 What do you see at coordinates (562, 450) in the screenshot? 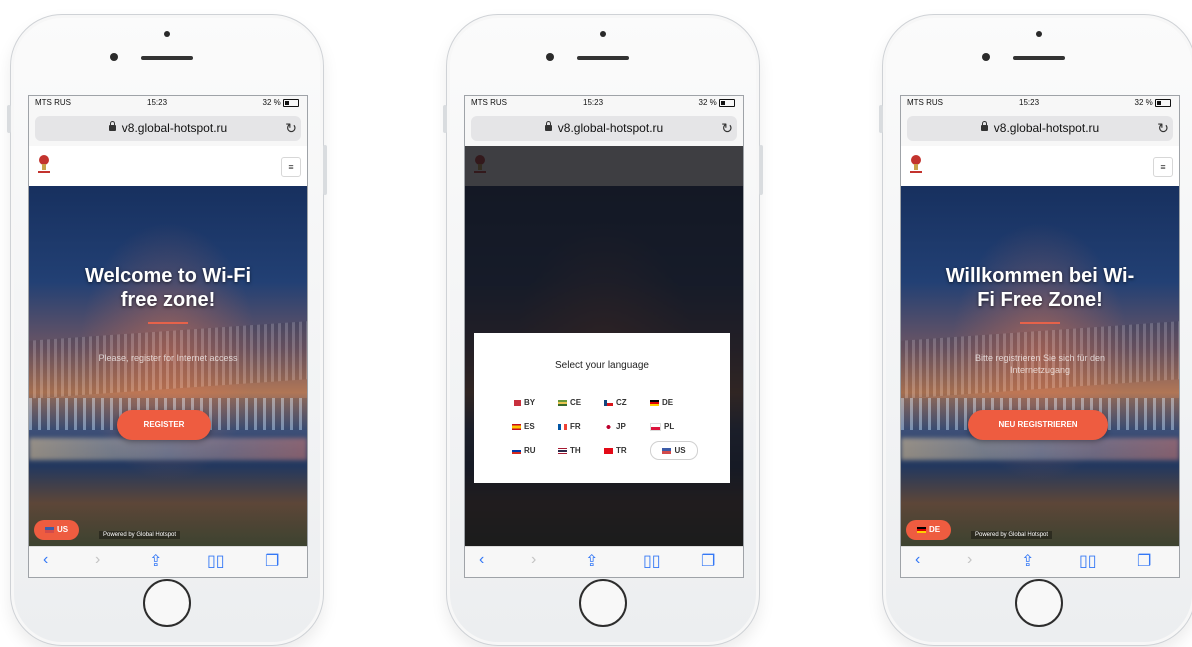
I see `th-flag-icon` at bounding box center [562, 450].